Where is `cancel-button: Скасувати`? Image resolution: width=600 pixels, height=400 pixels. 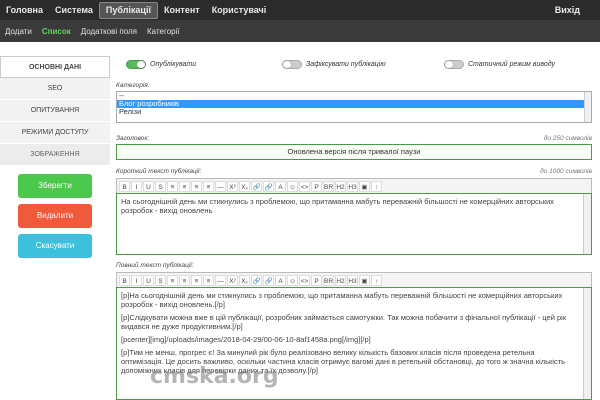 cancel-button: Скасувати is located at coordinates (55, 246).